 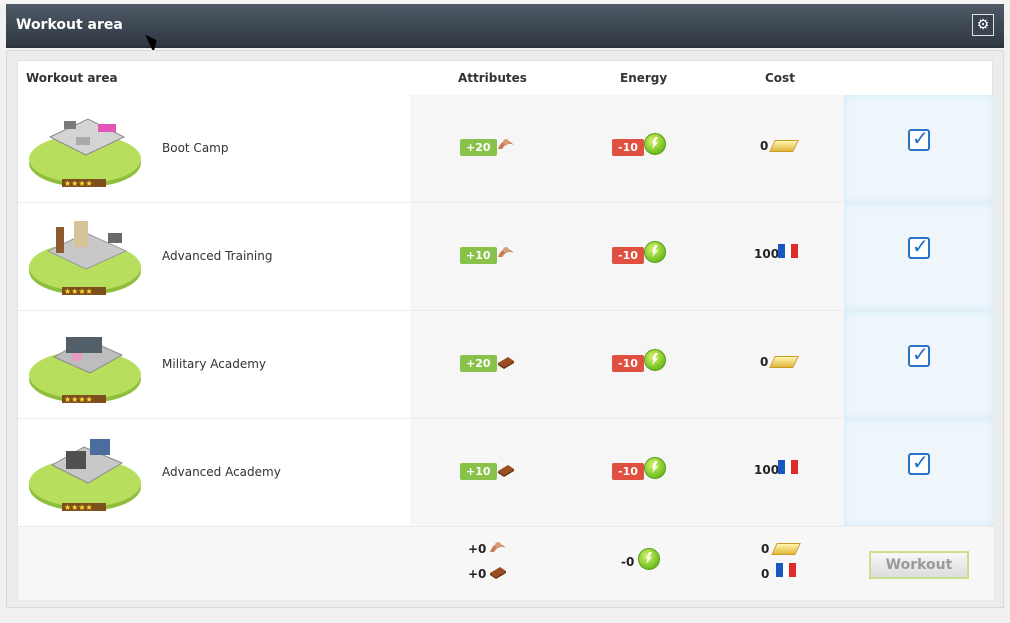 I want to click on boot-camp-building-image: ★★★★, so click(x=85, y=153).